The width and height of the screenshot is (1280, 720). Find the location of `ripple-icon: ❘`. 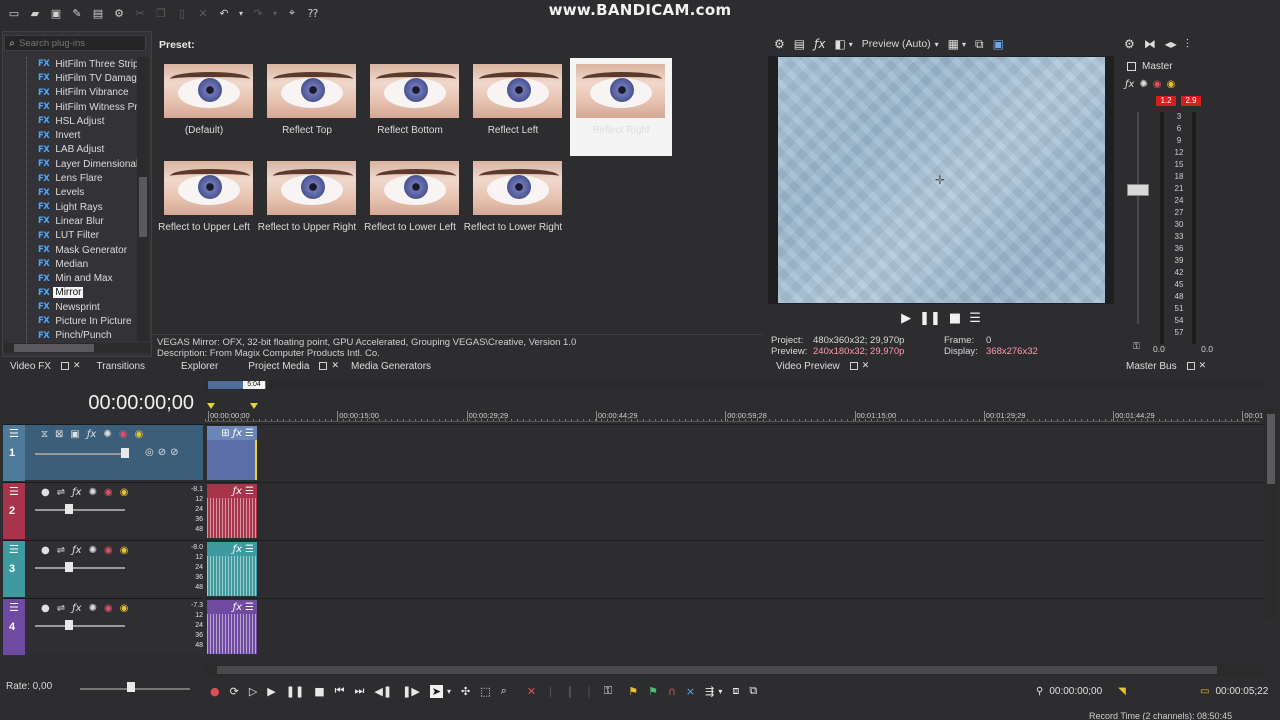

ripple-icon: ❘ is located at coordinates (588, 691).